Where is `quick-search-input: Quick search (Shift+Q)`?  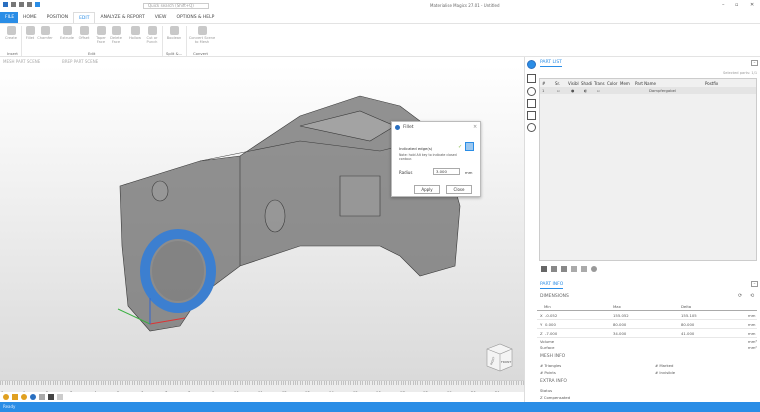 quick-search-input: Quick search (Shift+Q) is located at coordinates (176, 6).